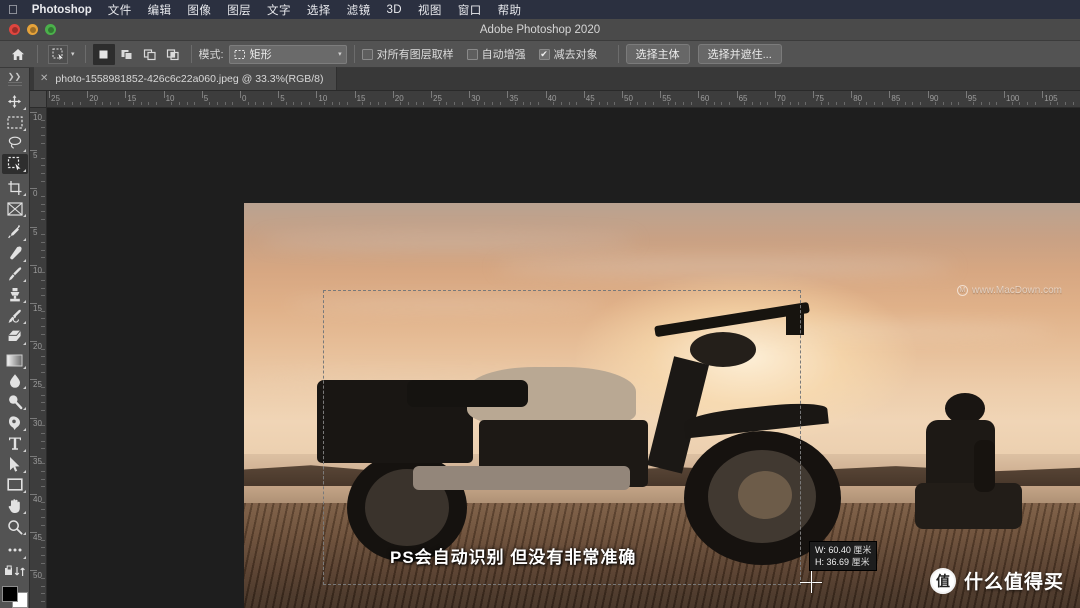 The image size is (1080, 608). What do you see at coordinates (44, 78) in the screenshot?
I see `close-icon: ✕` at bounding box center [44, 78].